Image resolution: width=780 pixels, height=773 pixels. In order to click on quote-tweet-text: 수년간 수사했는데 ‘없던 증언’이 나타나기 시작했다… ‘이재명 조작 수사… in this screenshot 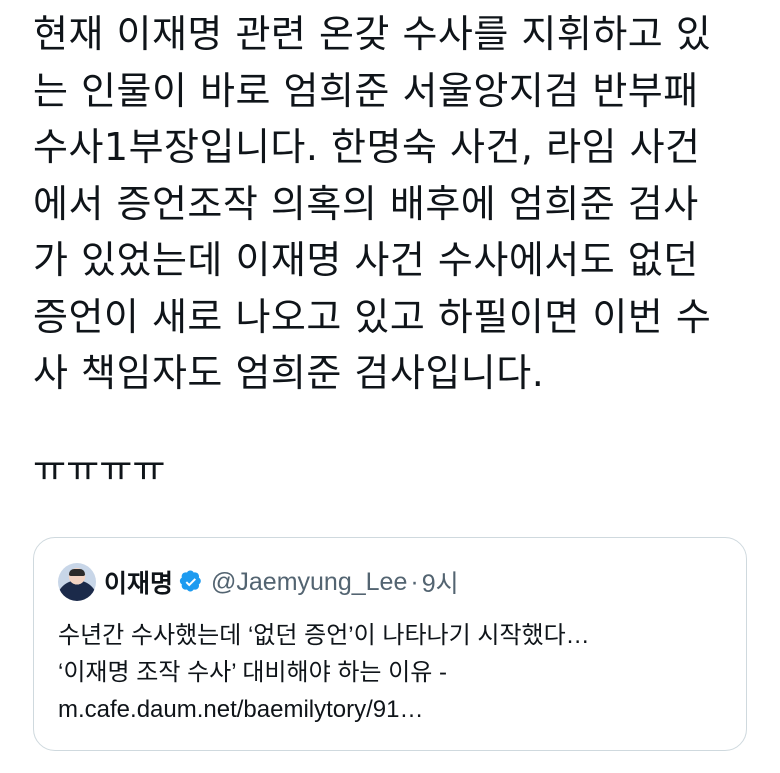, I will do `click(393, 672)`.